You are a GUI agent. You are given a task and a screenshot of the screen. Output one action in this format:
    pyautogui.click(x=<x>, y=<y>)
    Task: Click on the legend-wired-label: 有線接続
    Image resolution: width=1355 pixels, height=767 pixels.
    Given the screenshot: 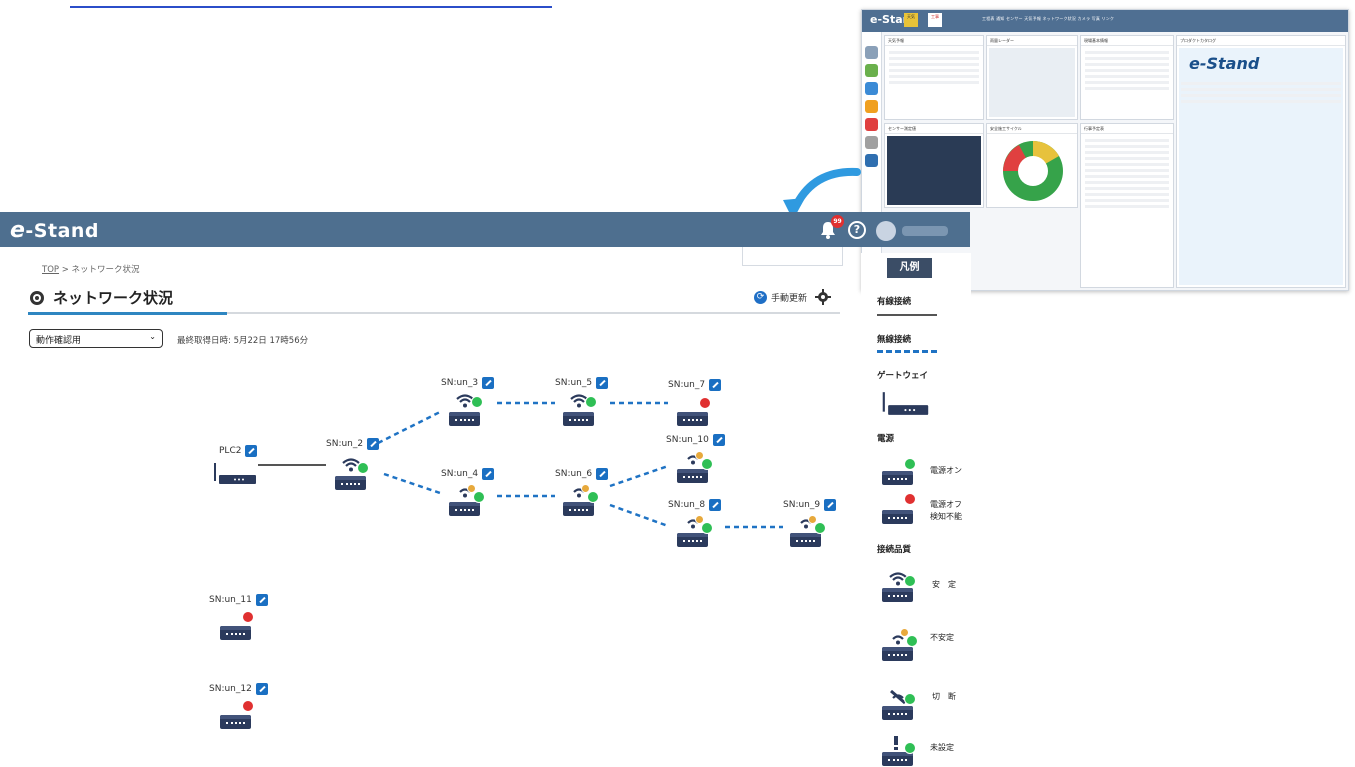 What is the action you would take?
    pyautogui.click(x=894, y=302)
    